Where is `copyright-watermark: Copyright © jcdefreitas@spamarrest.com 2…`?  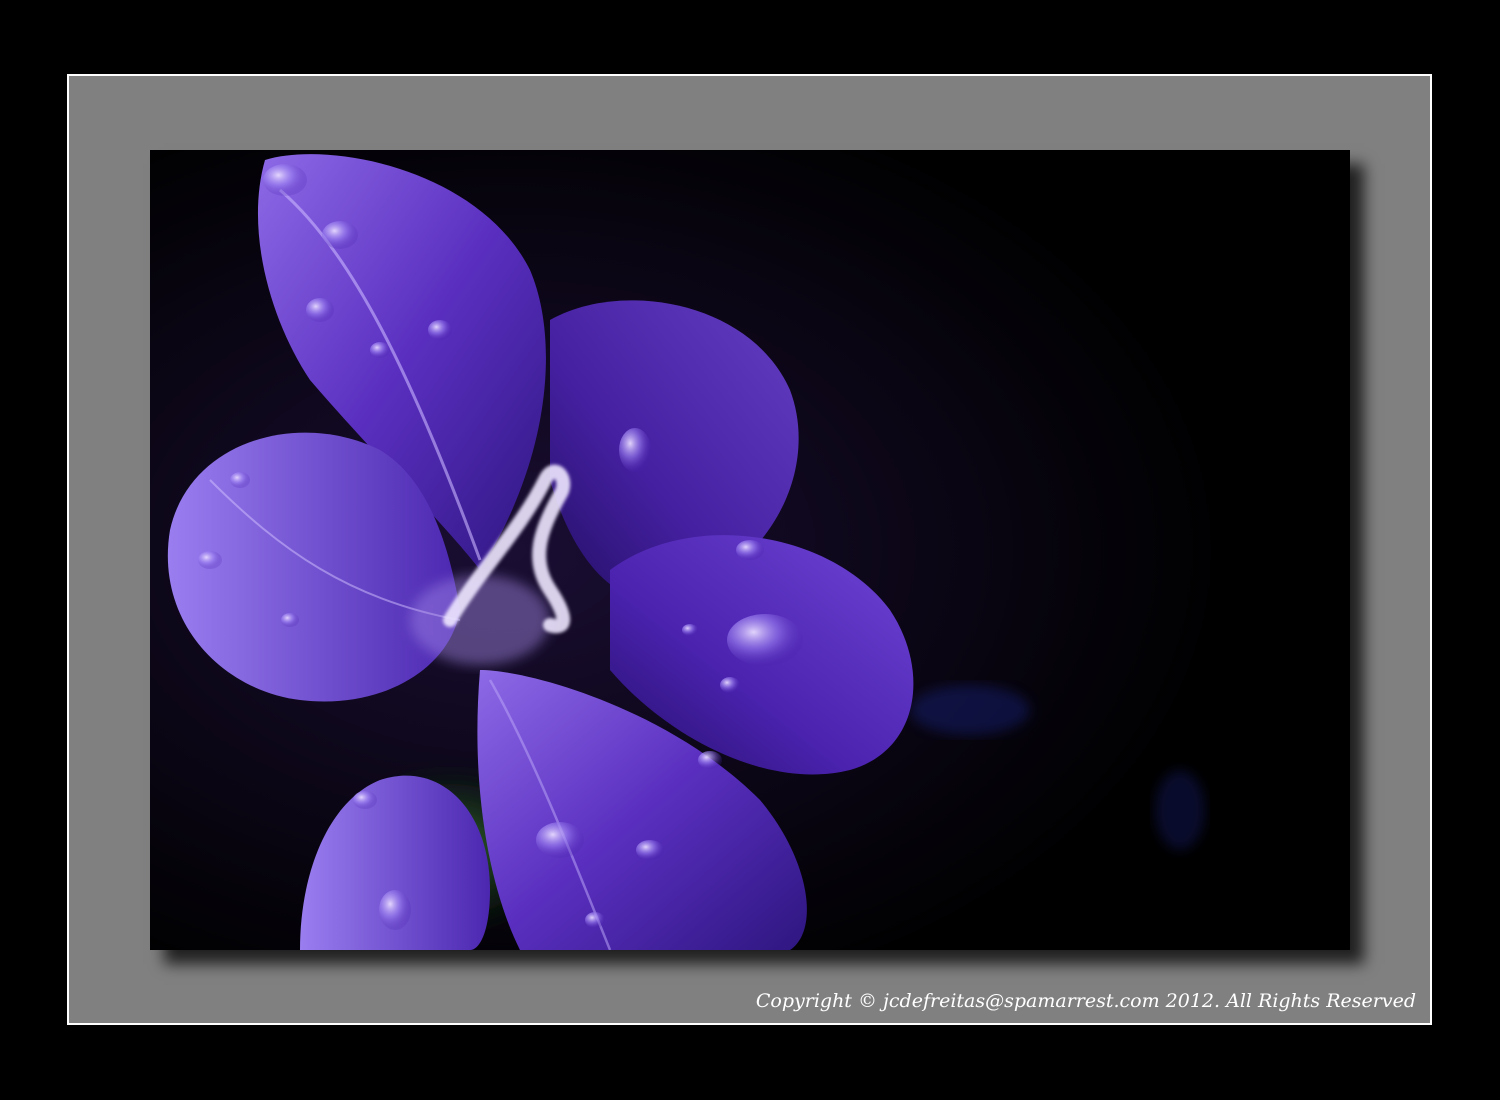
copyright-watermark: Copyright © jcdefreitas@spamarrest.com 2… is located at coordinates (1085, 1001).